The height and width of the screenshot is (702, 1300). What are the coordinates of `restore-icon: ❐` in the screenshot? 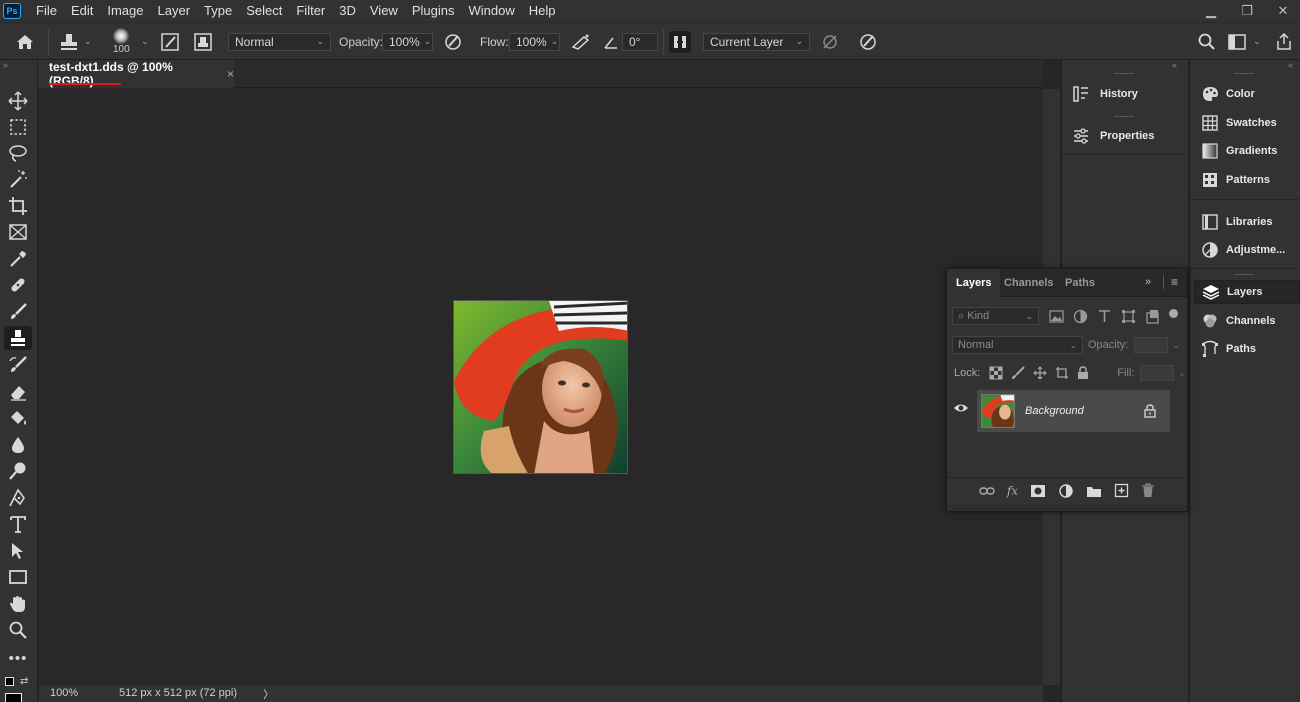 It's located at (1247, 11).